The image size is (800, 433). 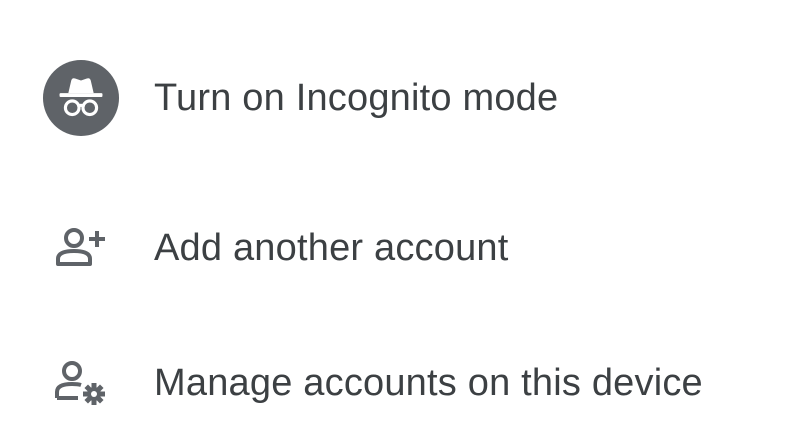 I want to click on incognito-label: Turn on Incognito mode, so click(x=356, y=97).